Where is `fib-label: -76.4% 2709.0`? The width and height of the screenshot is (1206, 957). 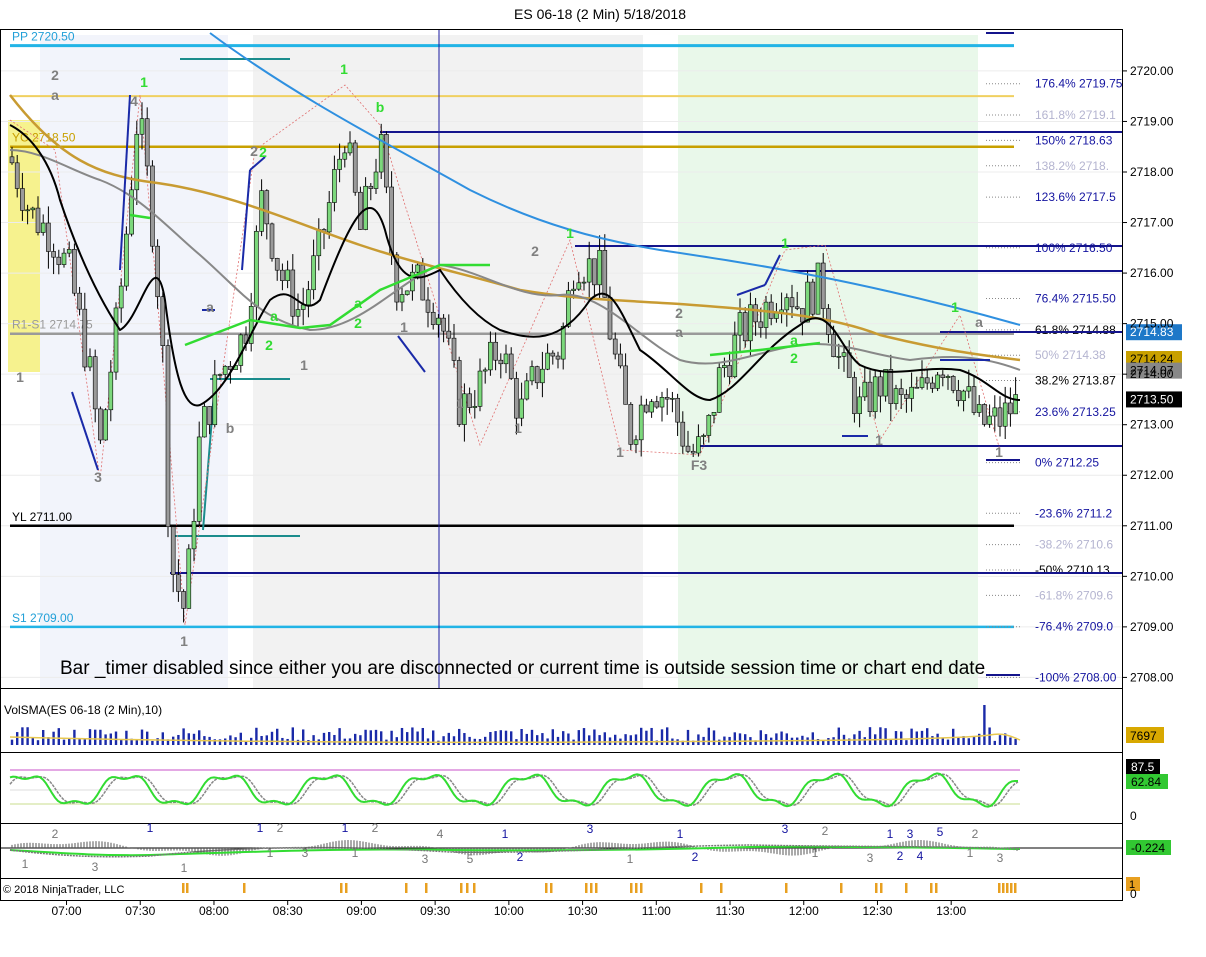
fib-label: -76.4% 2709.0 is located at coordinates (1074, 627).